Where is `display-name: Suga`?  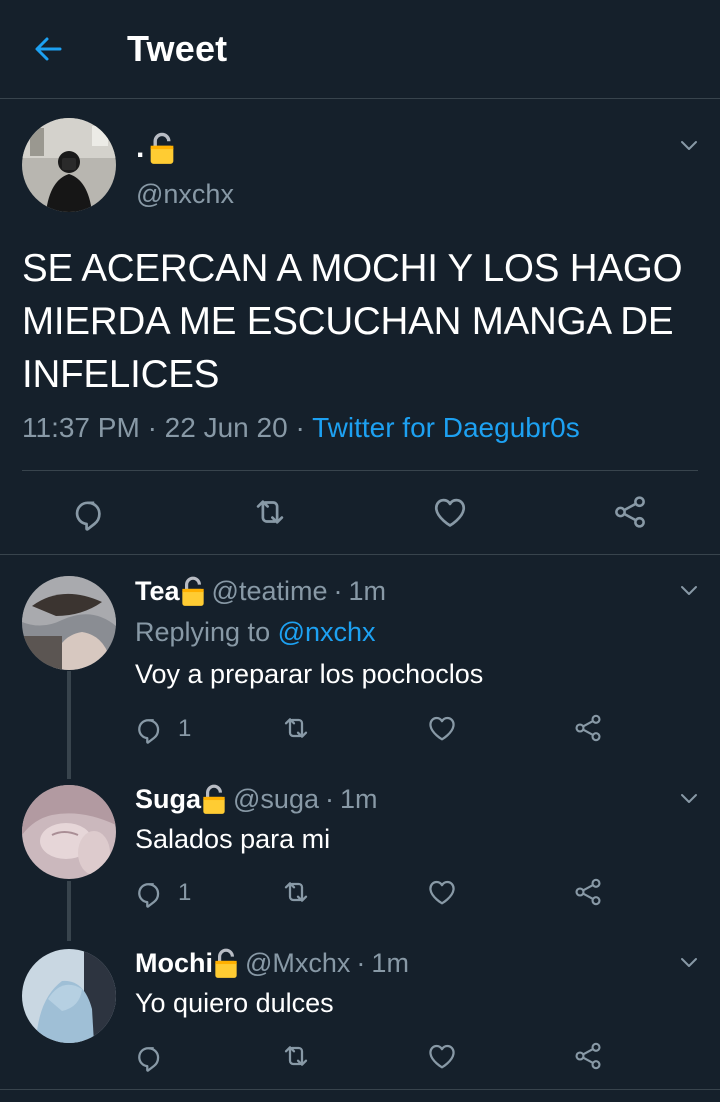 display-name: Suga is located at coordinates (168, 799).